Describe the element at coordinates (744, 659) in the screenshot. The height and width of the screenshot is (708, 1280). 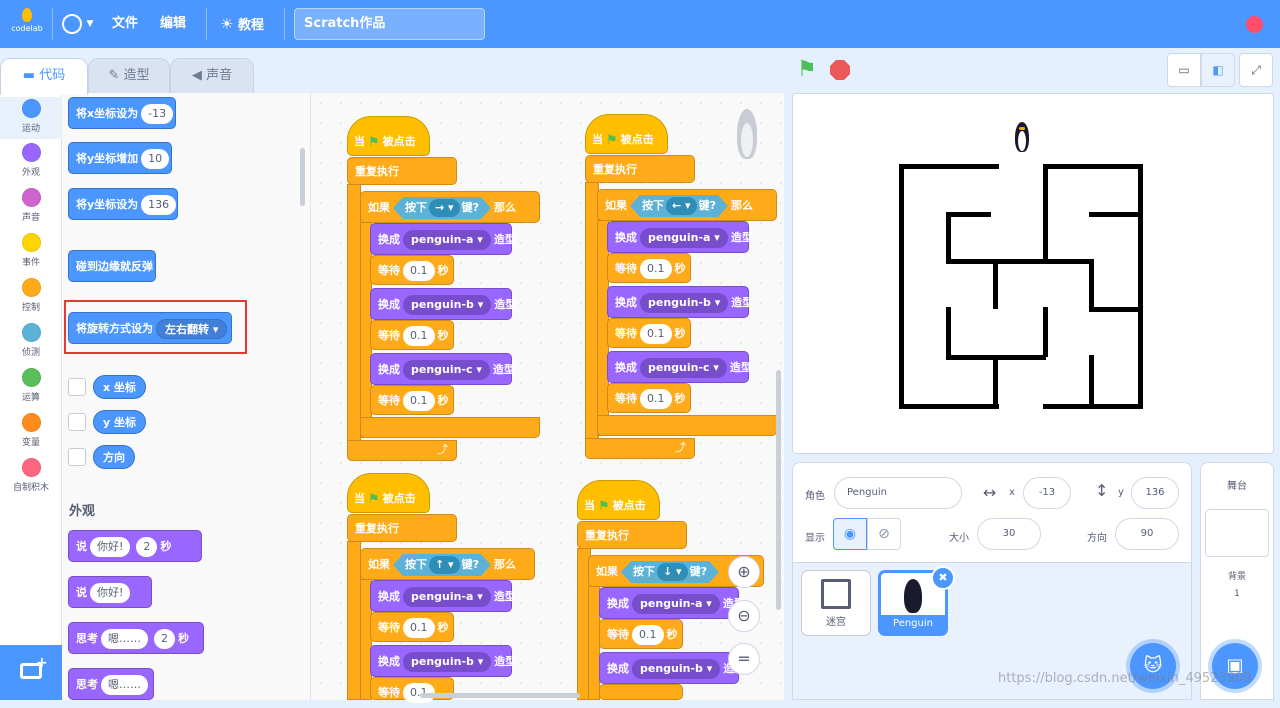
I see `zoom-reset-button: =` at that location.